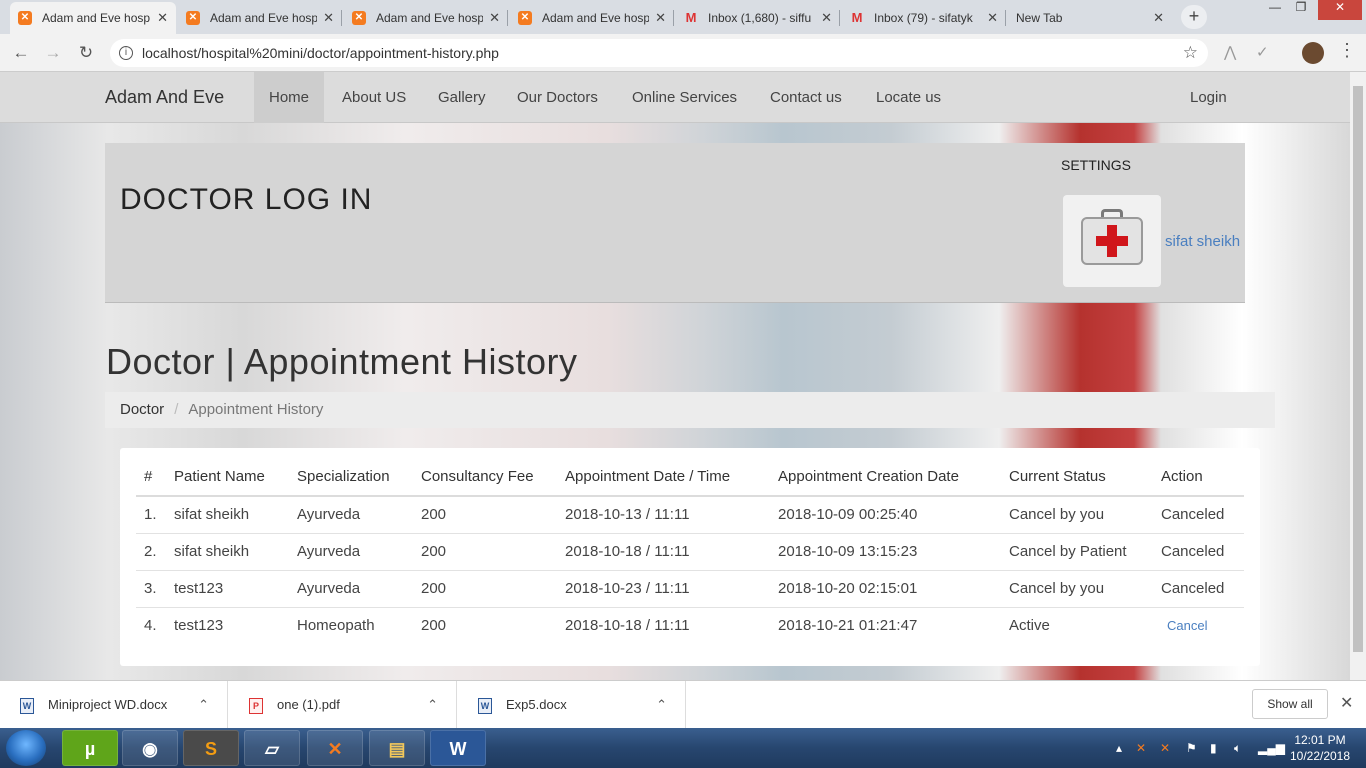 Image resolution: width=1366 pixels, height=768 pixels. I want to click on info-icon: i, so click(126, 53).